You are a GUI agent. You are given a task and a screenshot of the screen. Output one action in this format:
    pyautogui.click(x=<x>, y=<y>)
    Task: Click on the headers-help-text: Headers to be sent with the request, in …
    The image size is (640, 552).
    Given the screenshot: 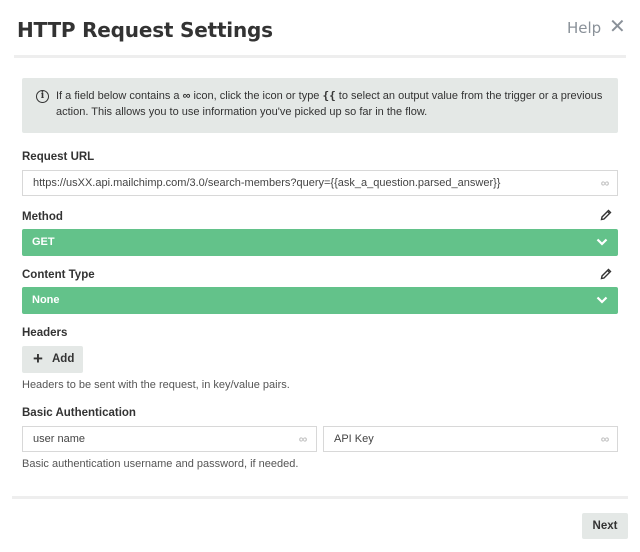 What is the action you would take?
    pyautogui.click(x=156, y=385)
    